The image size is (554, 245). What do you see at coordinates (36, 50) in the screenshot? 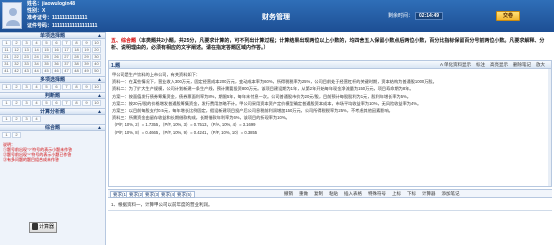
I see `question-number-cell: 14` at bounding box center [36, 50].